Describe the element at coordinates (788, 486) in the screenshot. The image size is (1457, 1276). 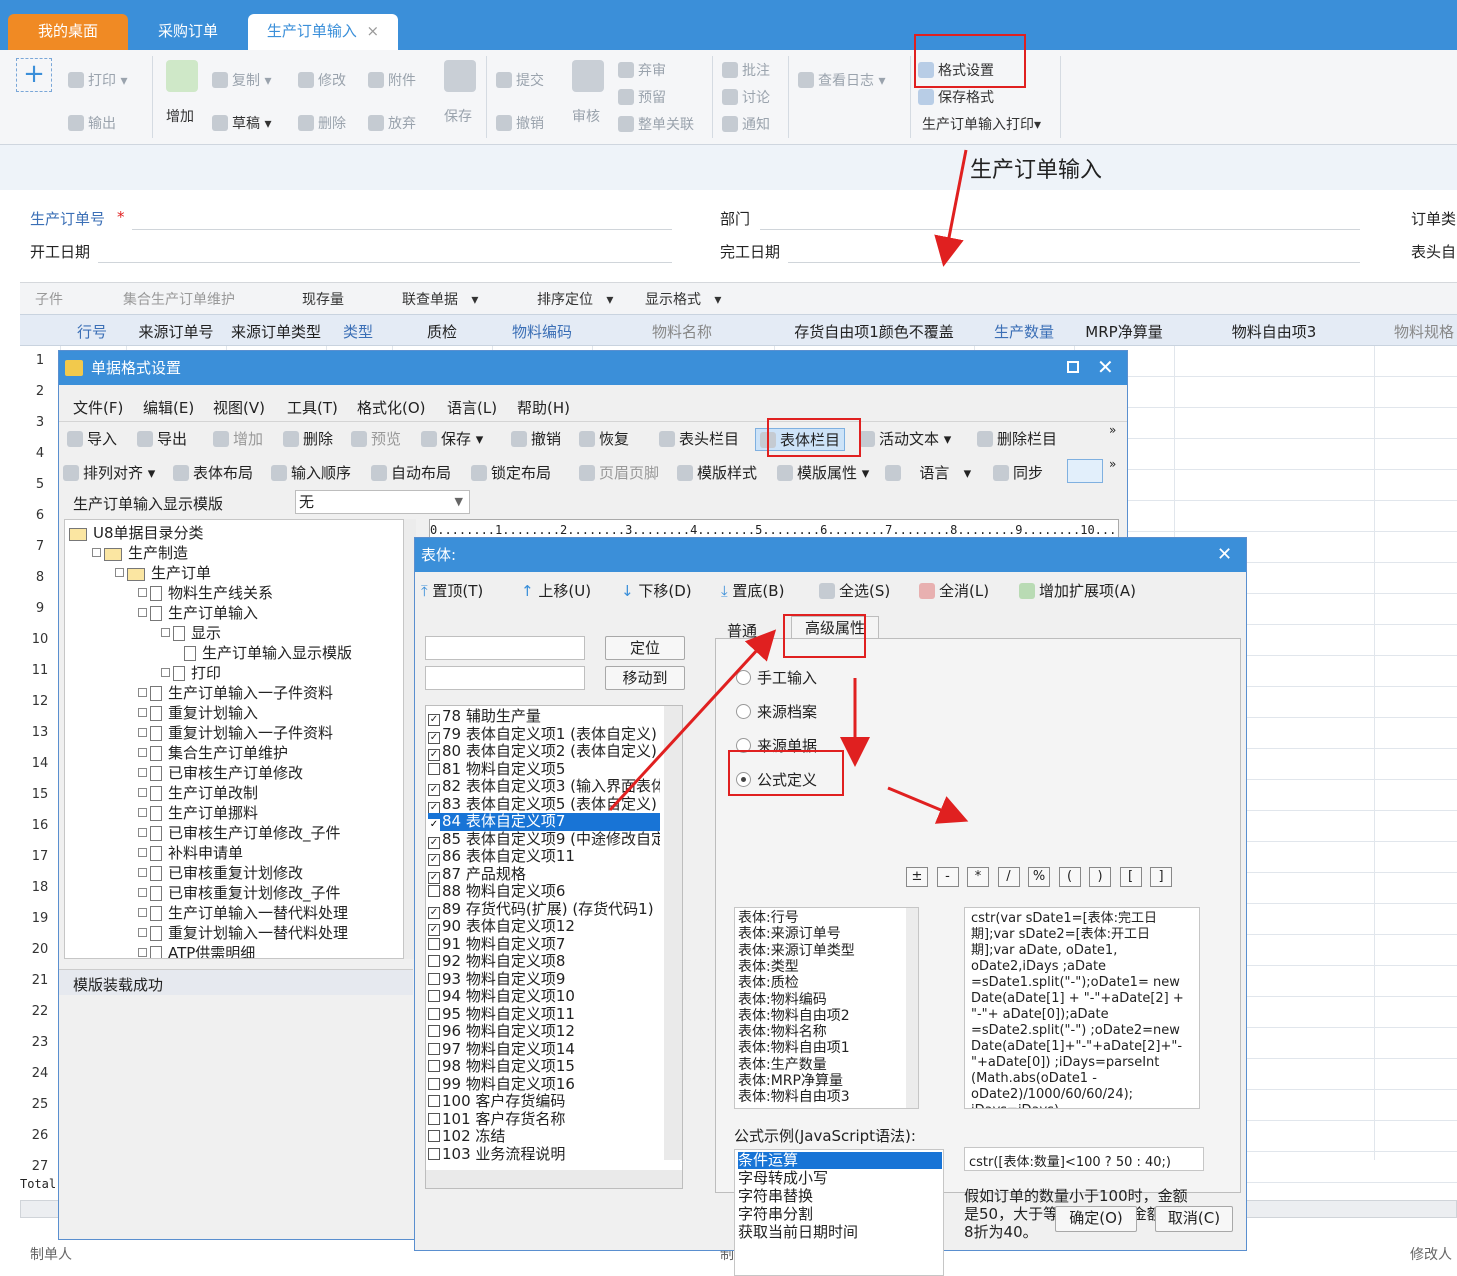
I see `annotation-arrows` at that location.